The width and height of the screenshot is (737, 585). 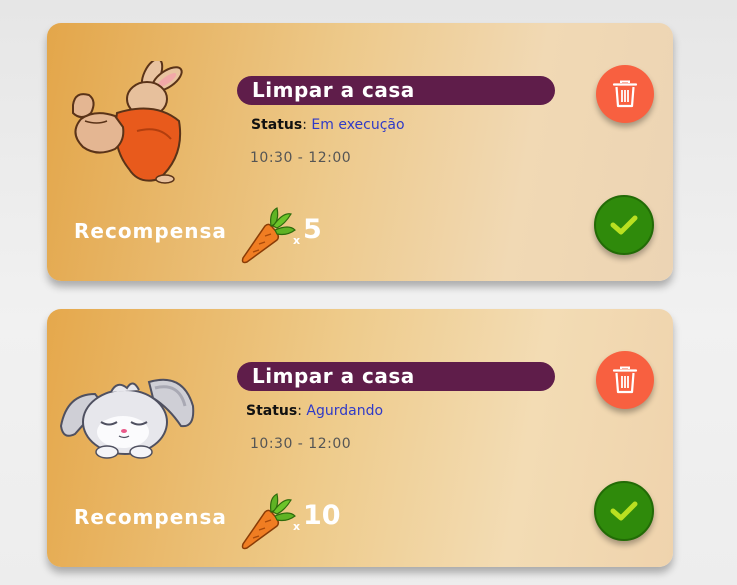 I want to click on muscular-bunny-mascot, so click(x=127, y=122).